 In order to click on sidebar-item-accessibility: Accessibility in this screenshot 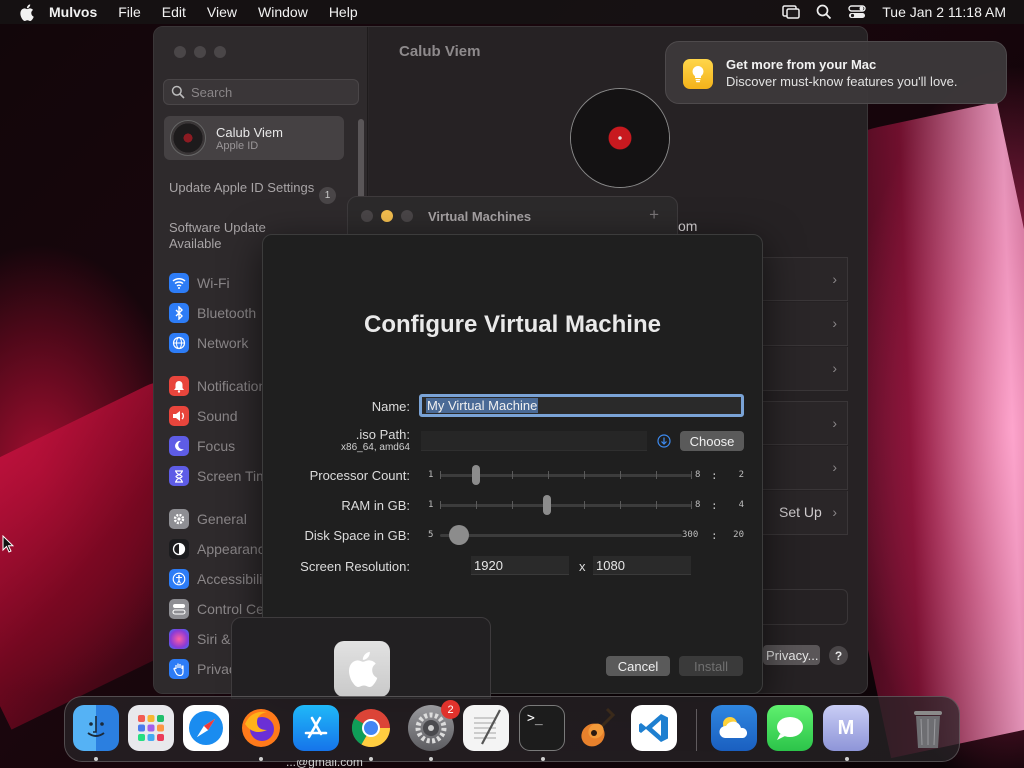, I will do `click(221, 579)`.